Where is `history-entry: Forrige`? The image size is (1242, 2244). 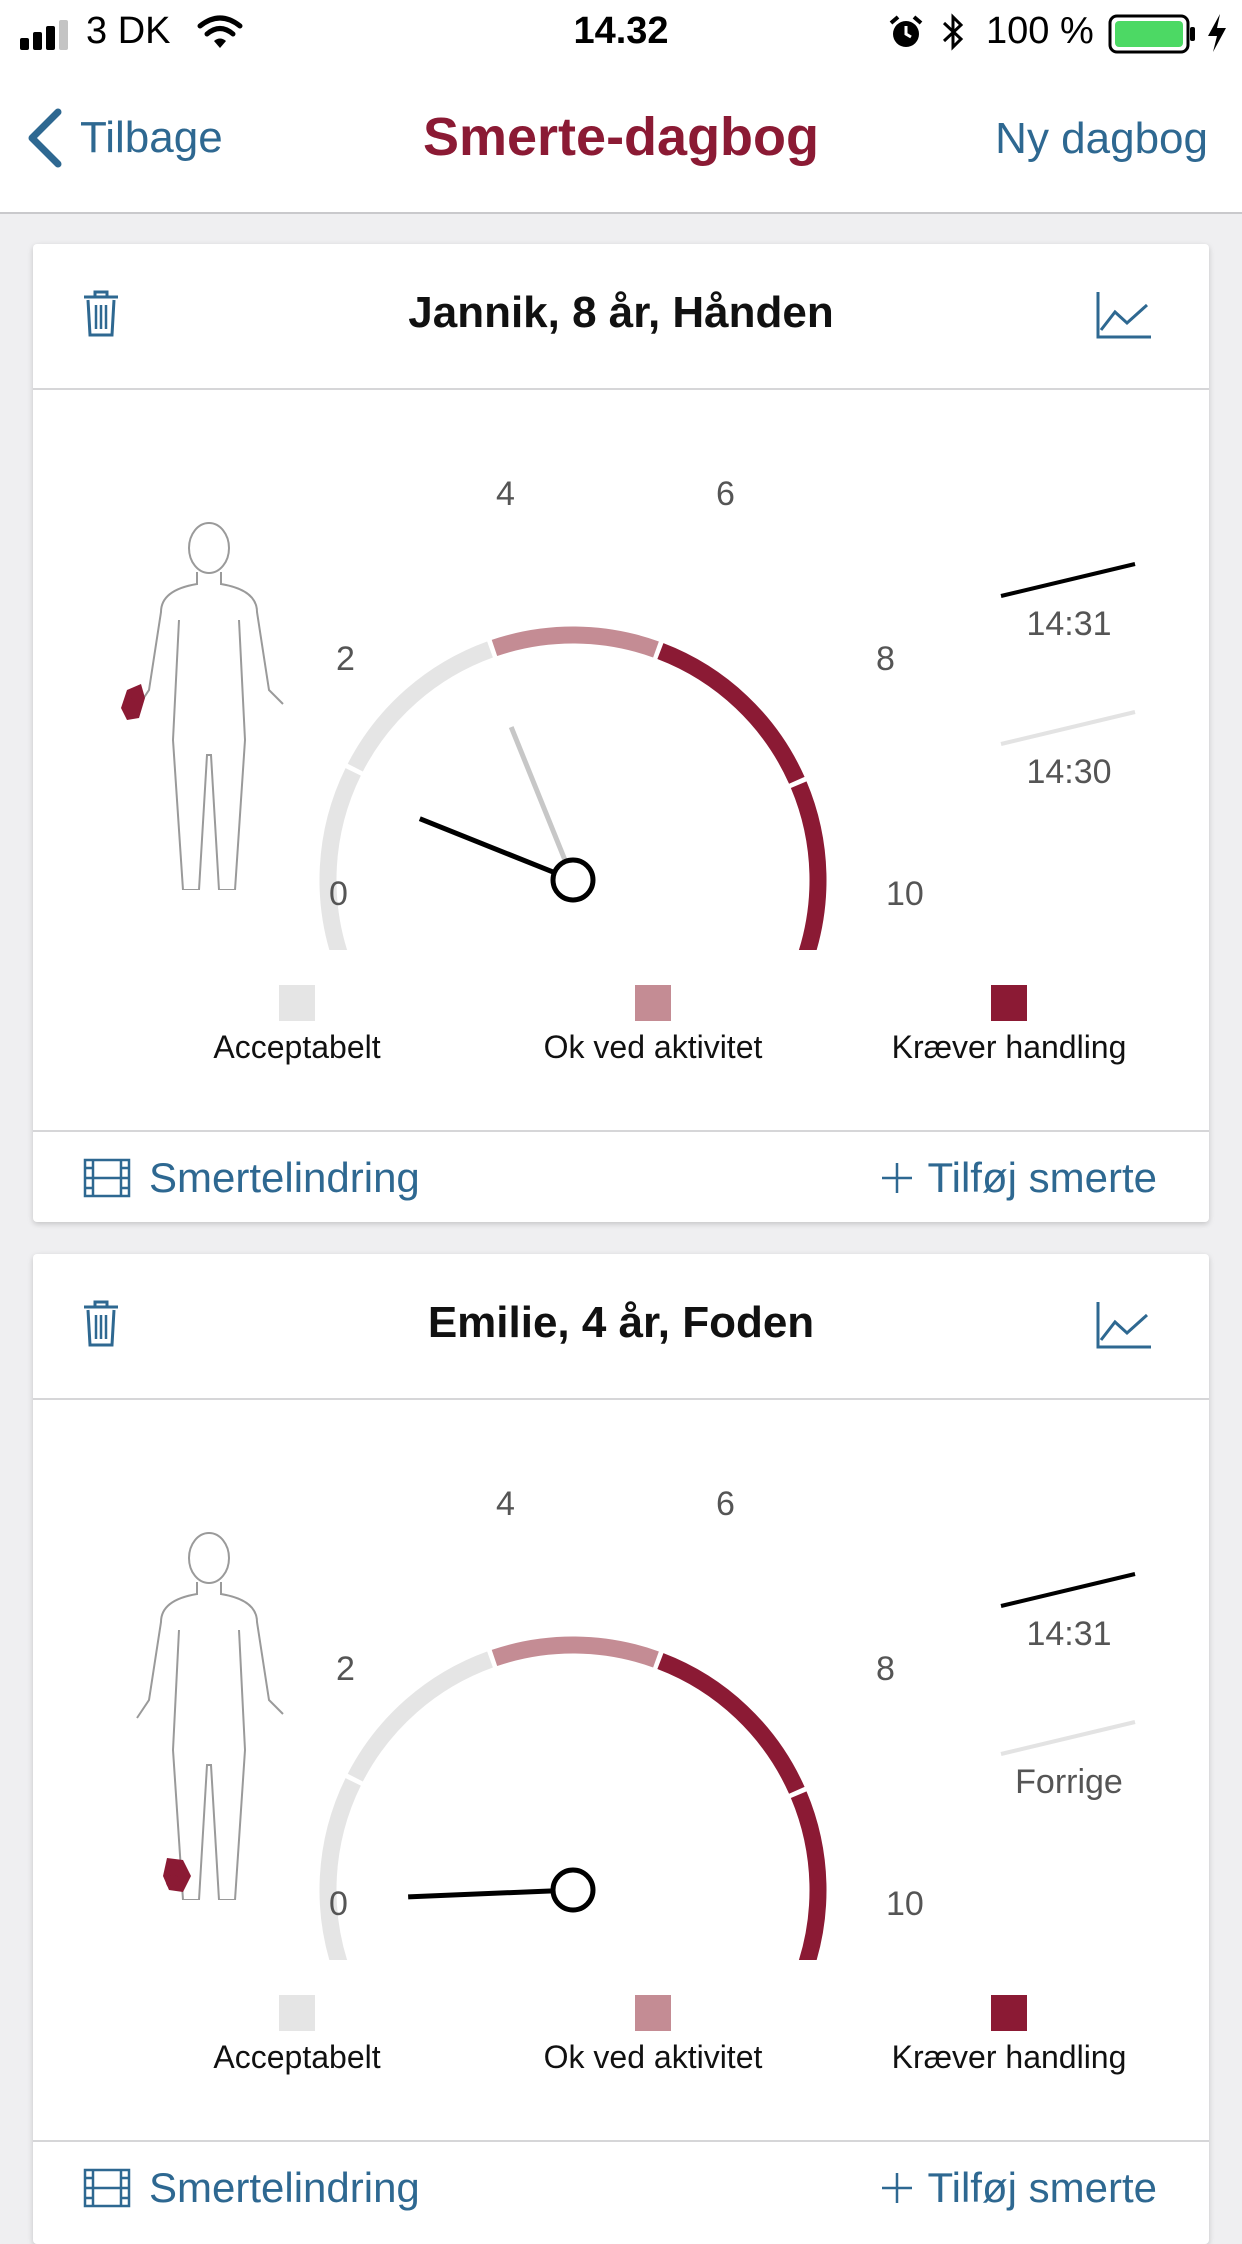
history-entry: Forrige is located at coordinates (1069, 1760).